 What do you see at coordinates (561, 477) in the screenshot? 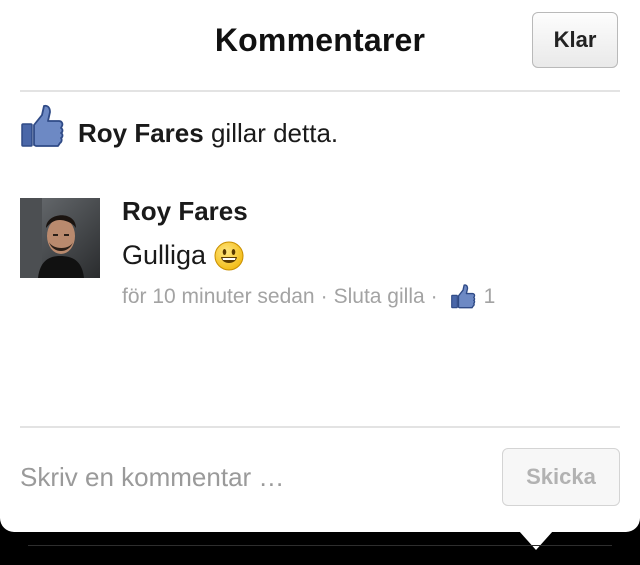
I see `send-button: Skicka` at bounding box center [561, 477].